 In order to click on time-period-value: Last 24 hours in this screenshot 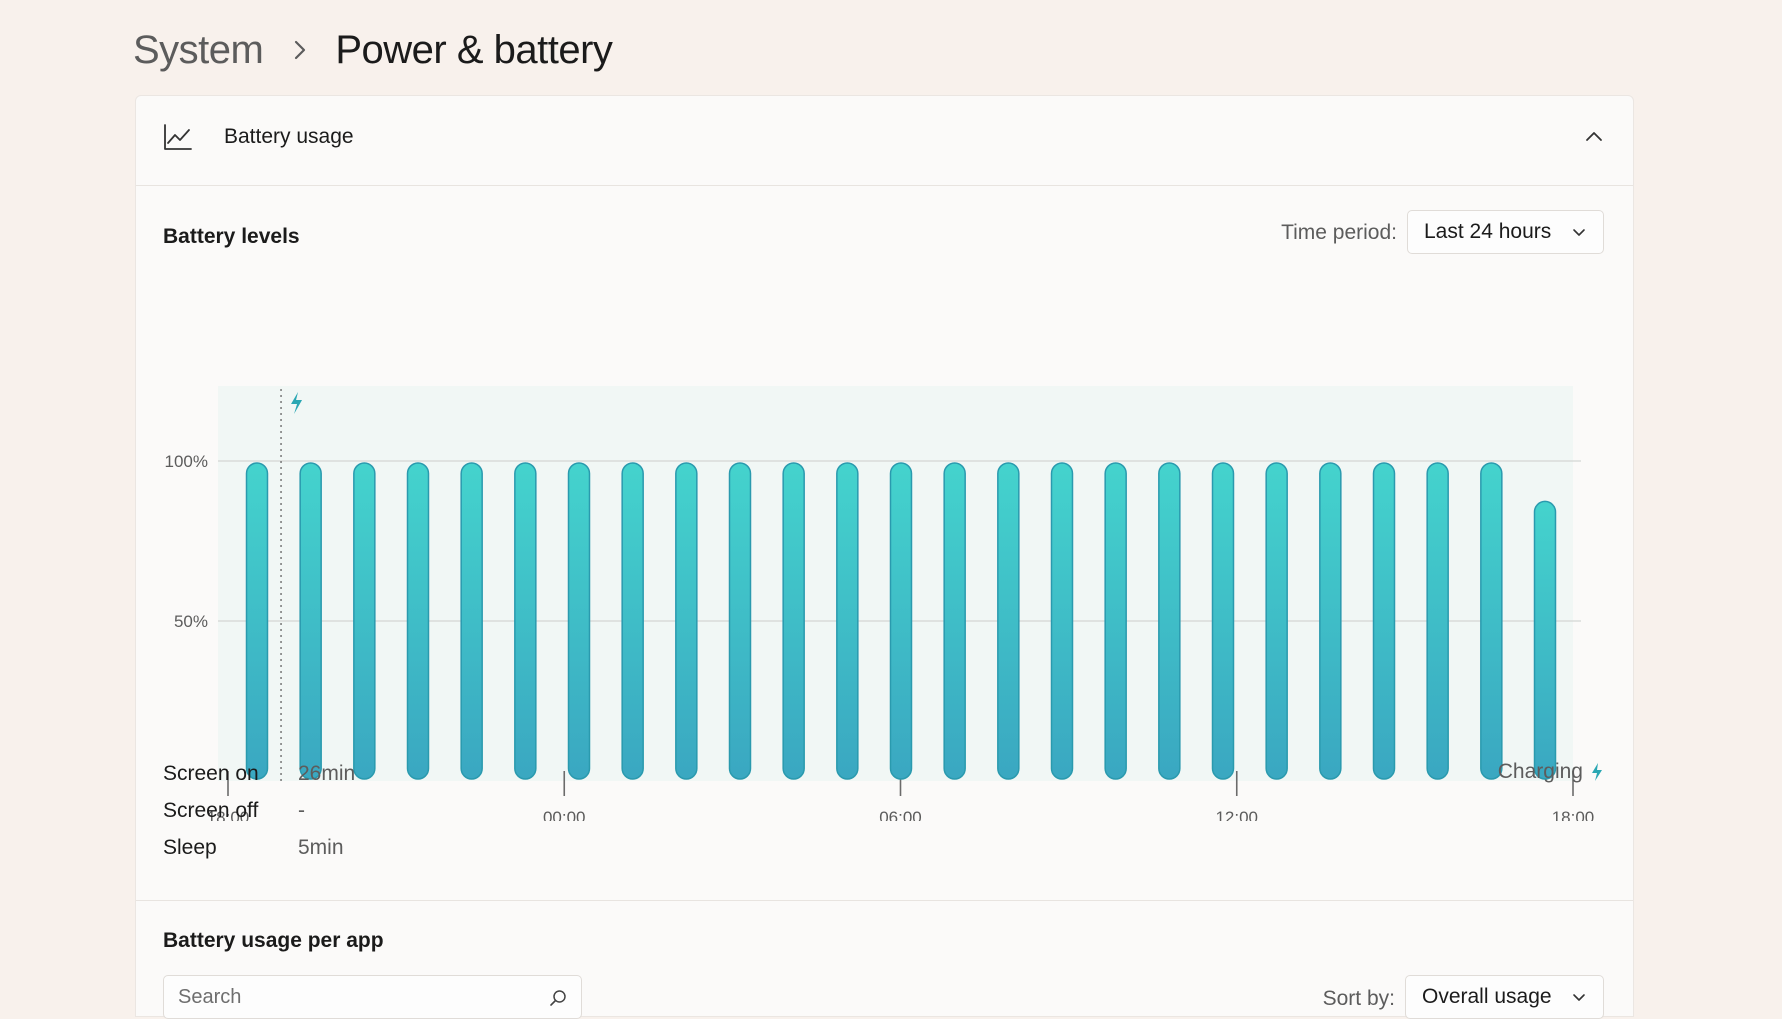, I will do `click(1488, 231)`.